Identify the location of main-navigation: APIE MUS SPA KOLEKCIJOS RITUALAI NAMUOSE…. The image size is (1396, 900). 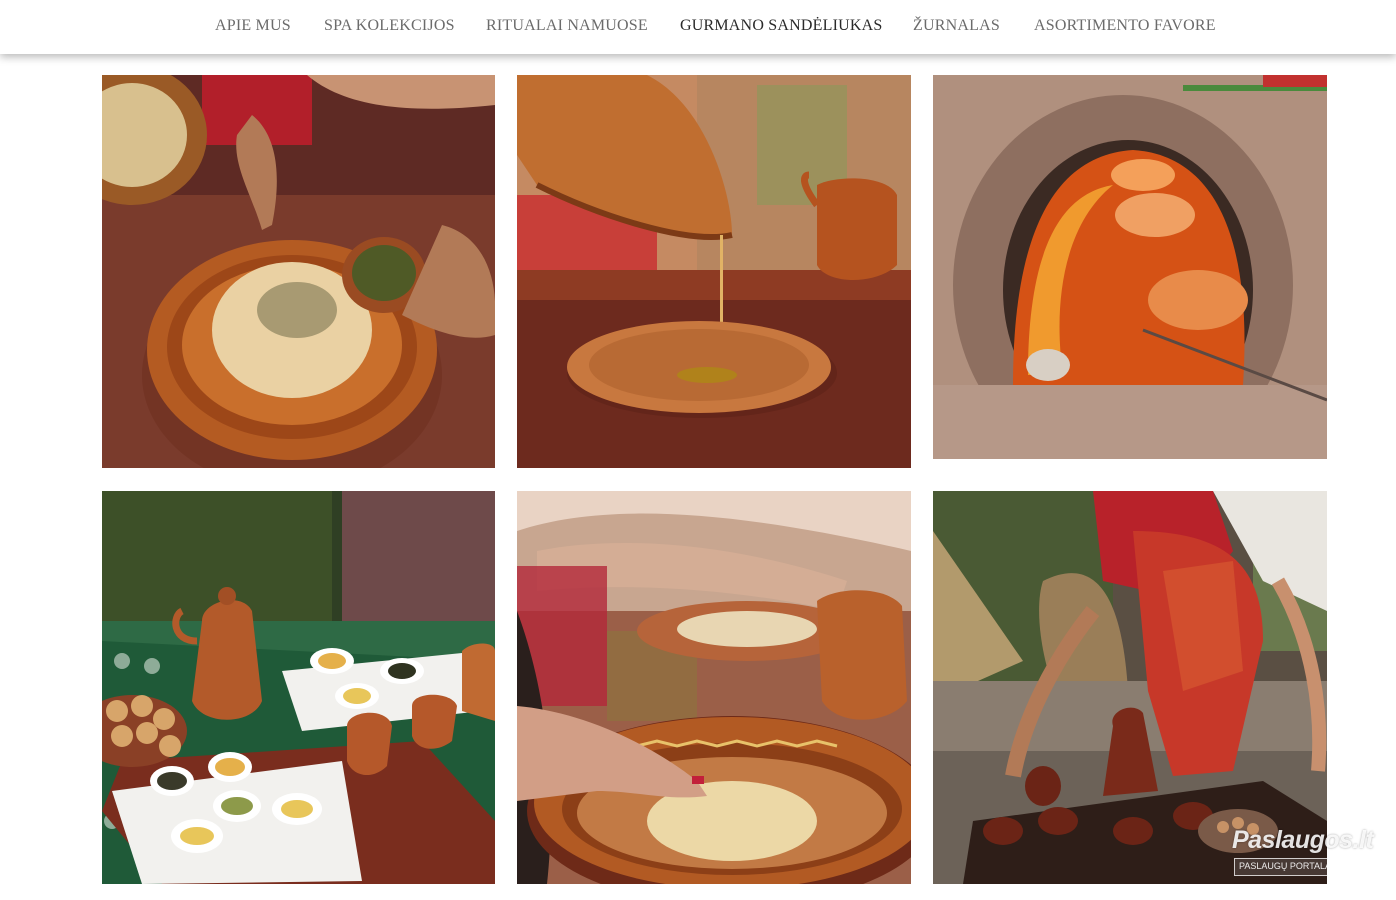
(698, 27).